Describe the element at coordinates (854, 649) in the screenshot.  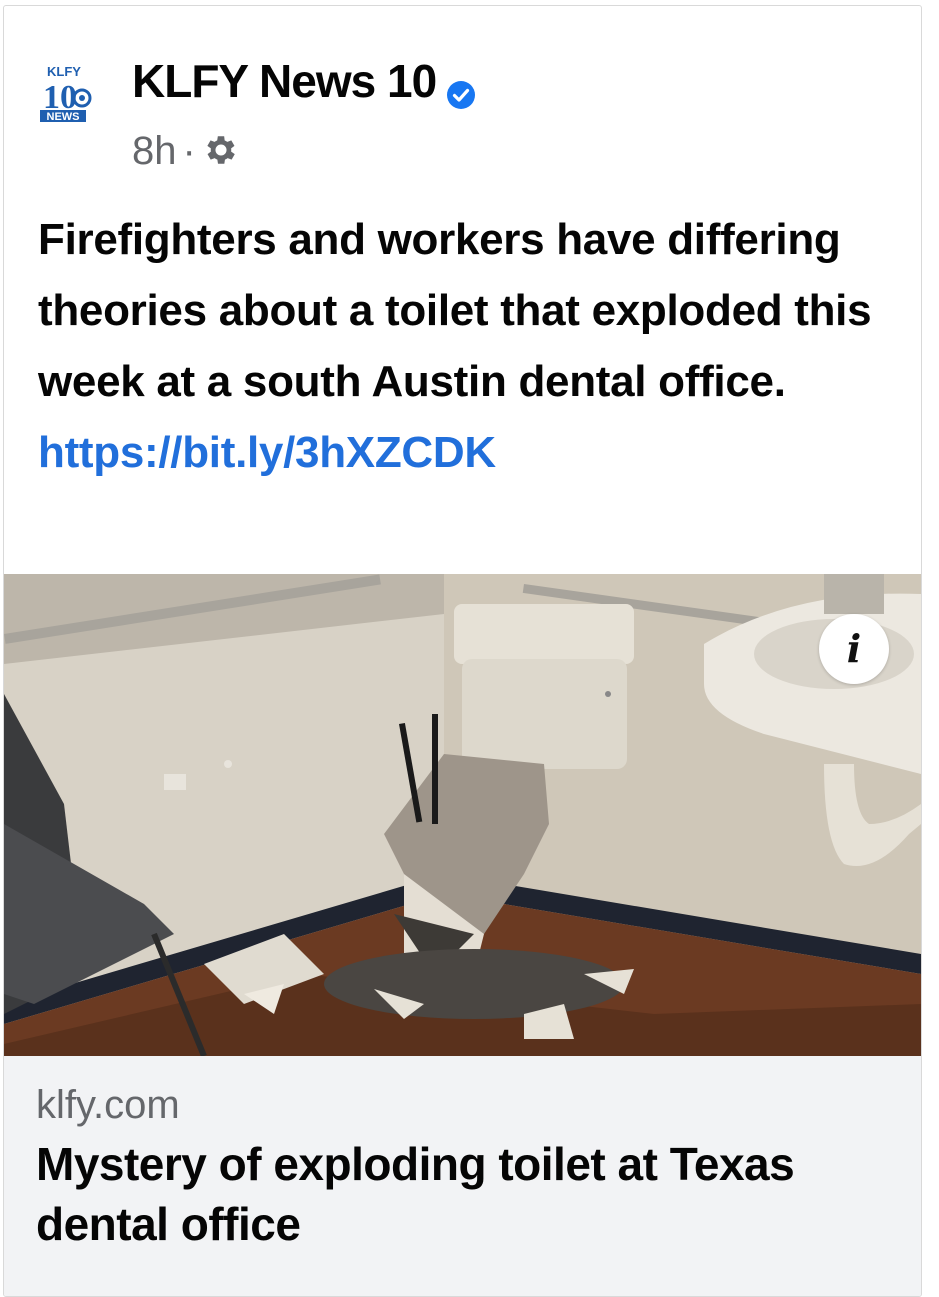
I see `info-icon: i` at that location.